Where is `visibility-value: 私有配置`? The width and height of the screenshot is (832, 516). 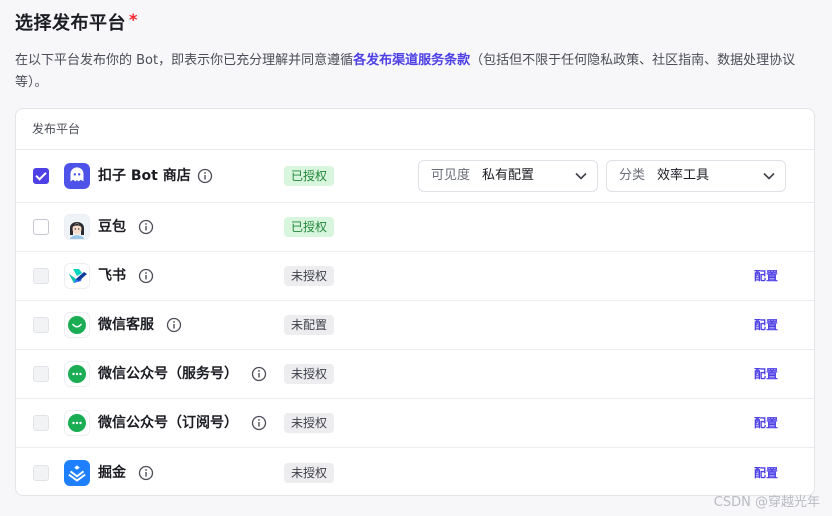 visibility-value: 私有配置 is located at coordinates (508, 175).